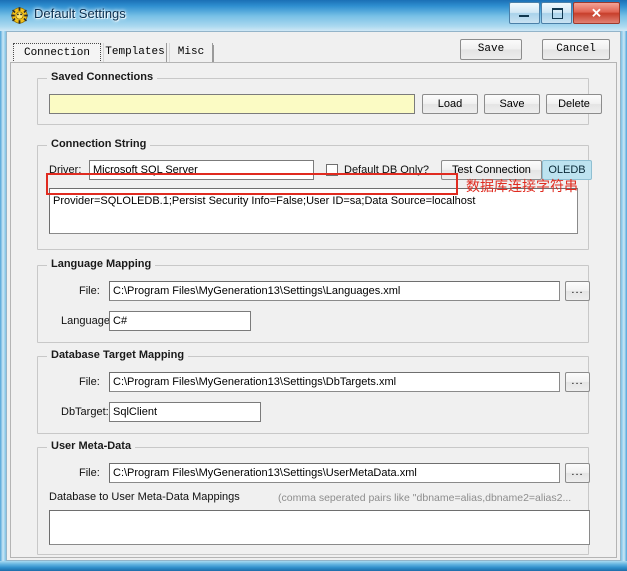  What do you see at coordinates (213, 53) in the screenshot?
I see `tab-strip-edge` at bounding box center [213, 53].